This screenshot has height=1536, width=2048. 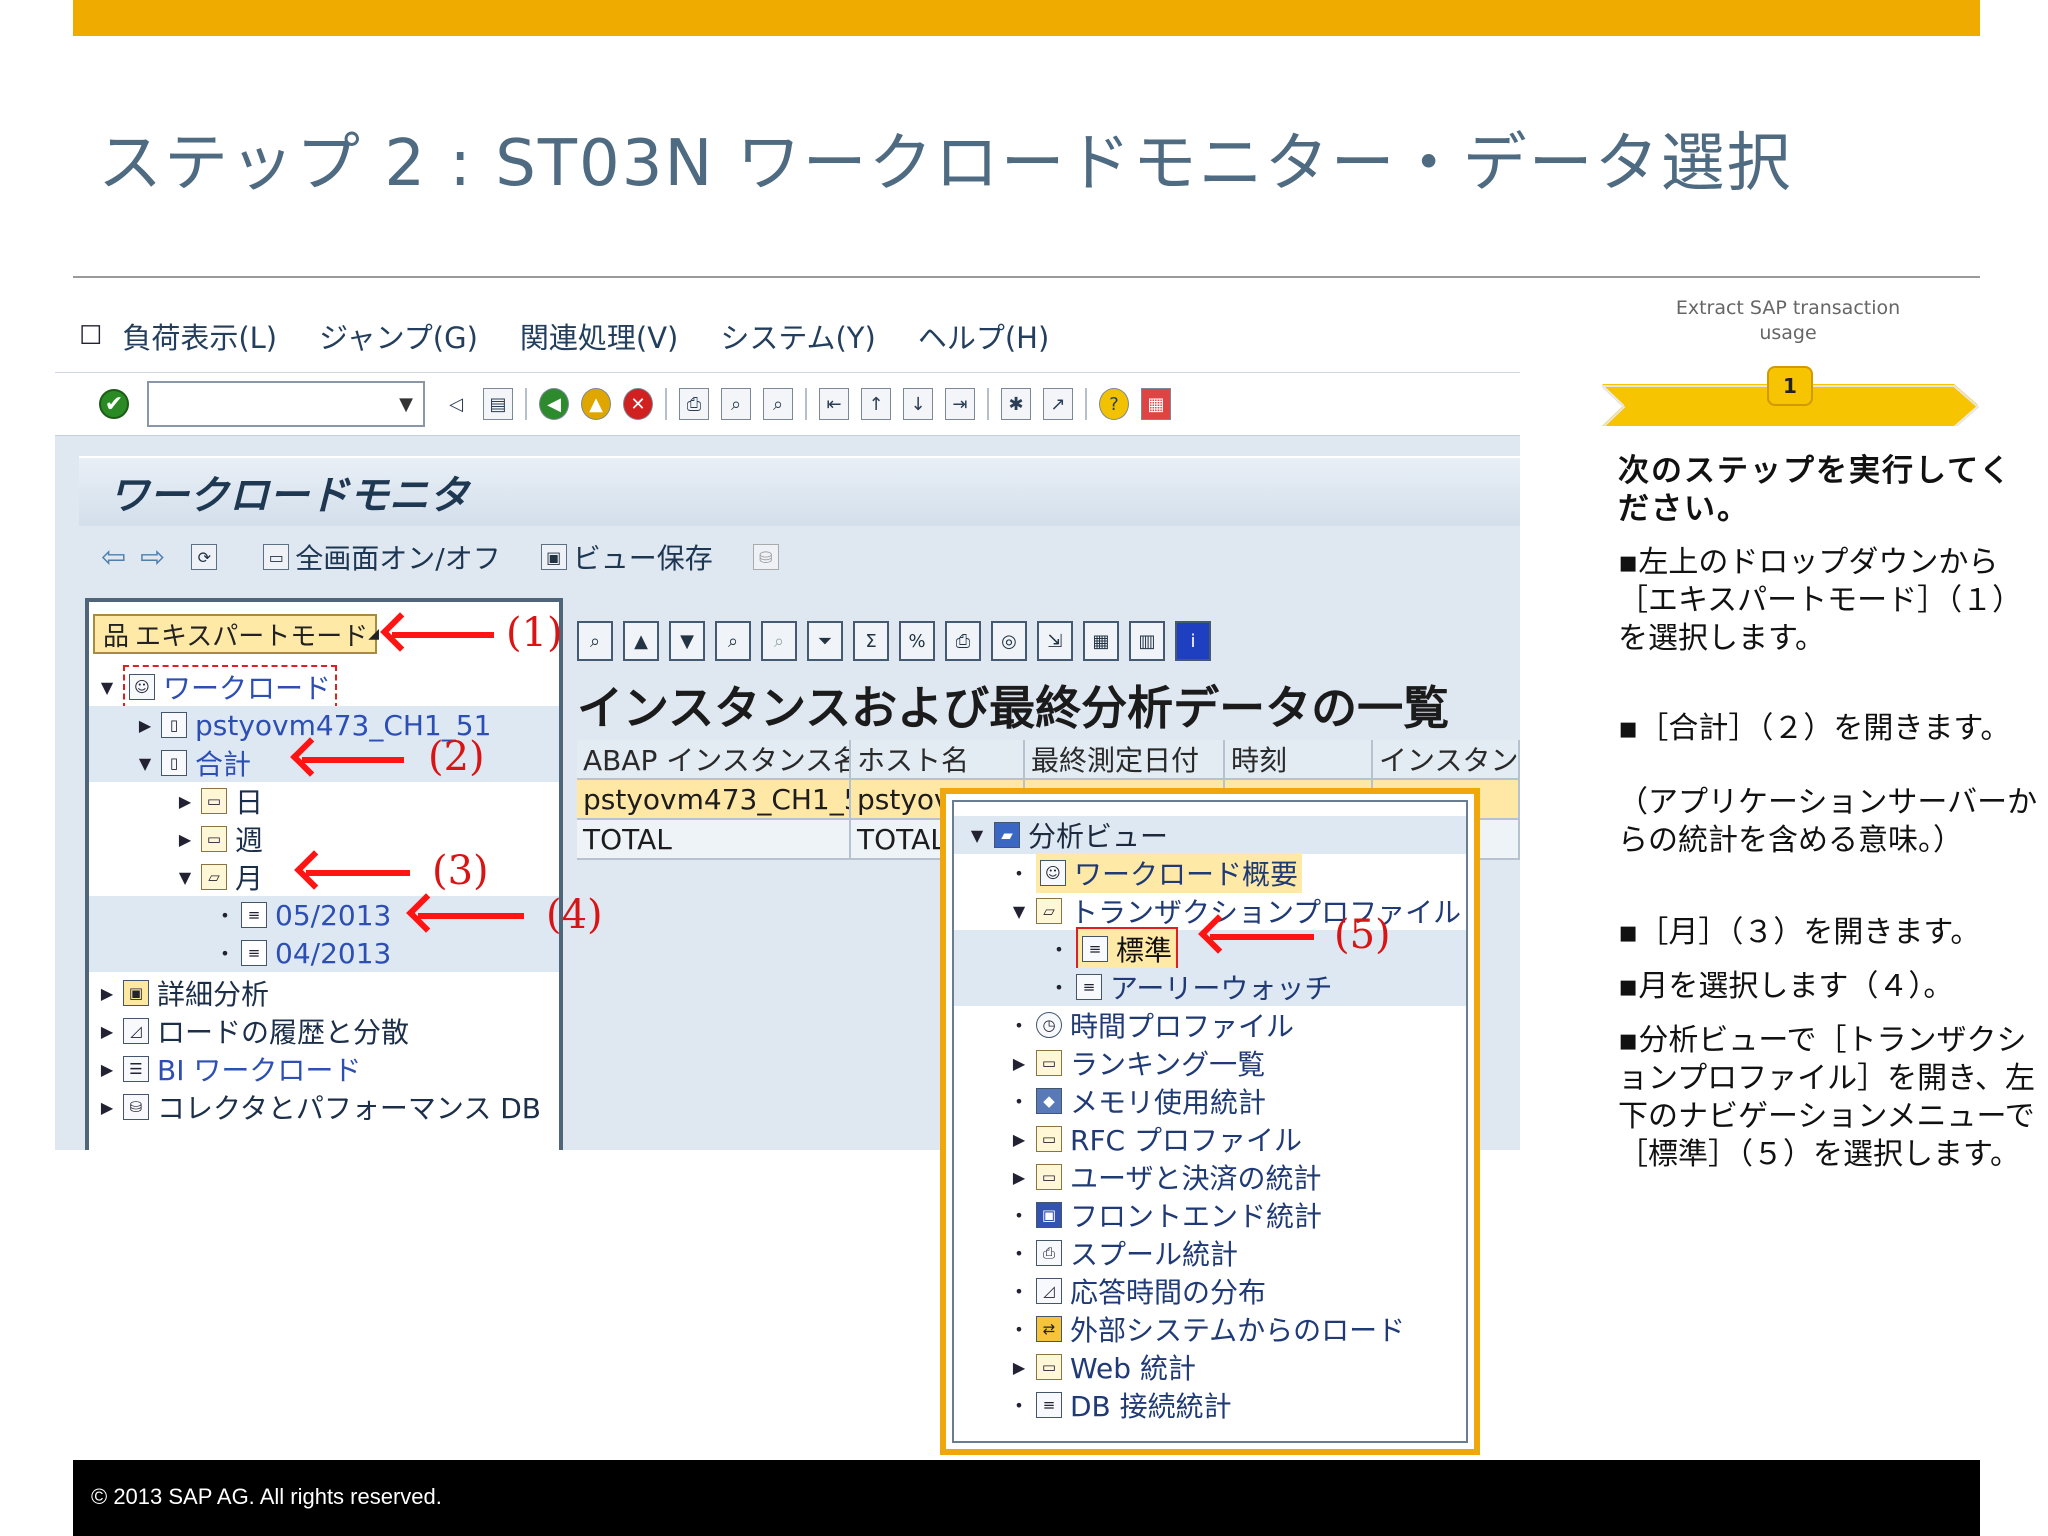 What do you see at coordinates (694, 404) in the screenshot?
I see `print-icon: ⎙` at bounding box center [694, 404].